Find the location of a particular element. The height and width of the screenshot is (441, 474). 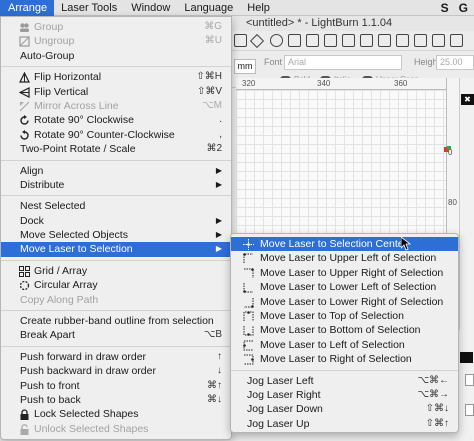

toolbar-tool-icon is located at coordinates (240, 40).